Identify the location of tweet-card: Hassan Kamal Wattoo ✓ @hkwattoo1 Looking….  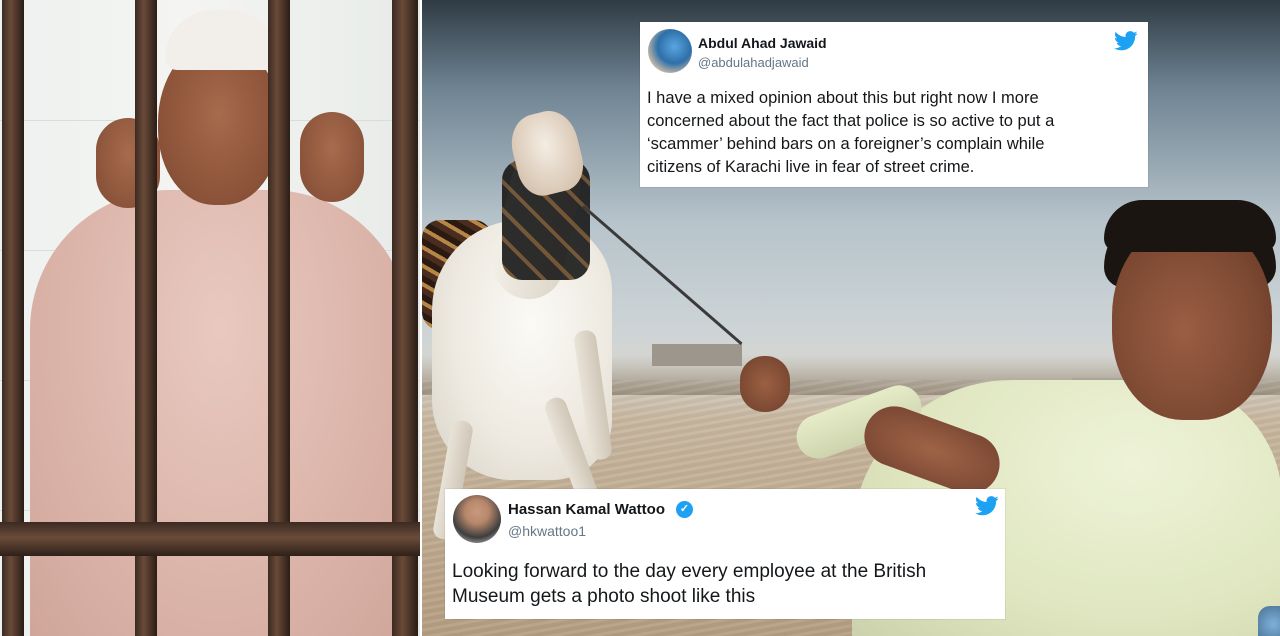
(725, 554).